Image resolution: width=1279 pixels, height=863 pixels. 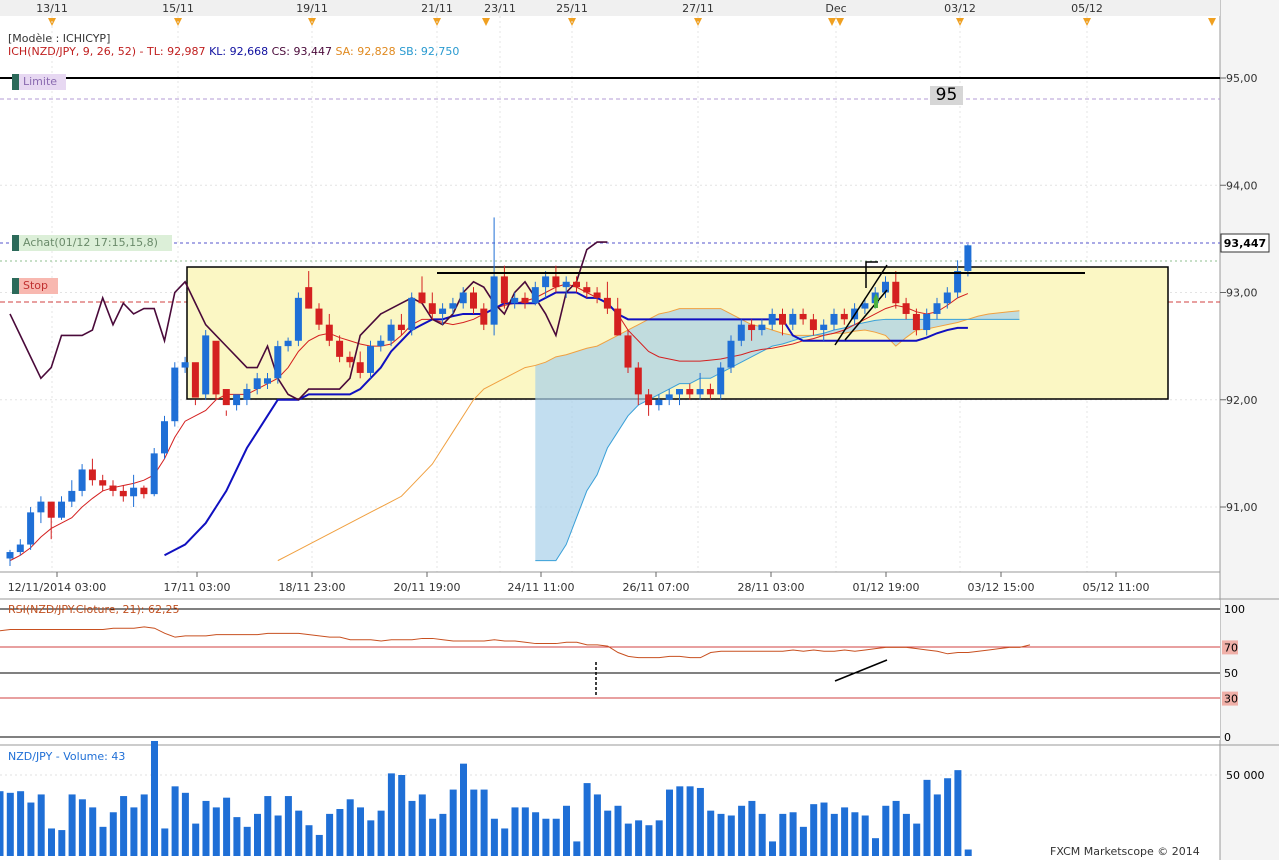 What do you see at coordinates (39, 82) in the screenshot?
I see `limit-order-tag: Limite` at bounding box center [39, 82].